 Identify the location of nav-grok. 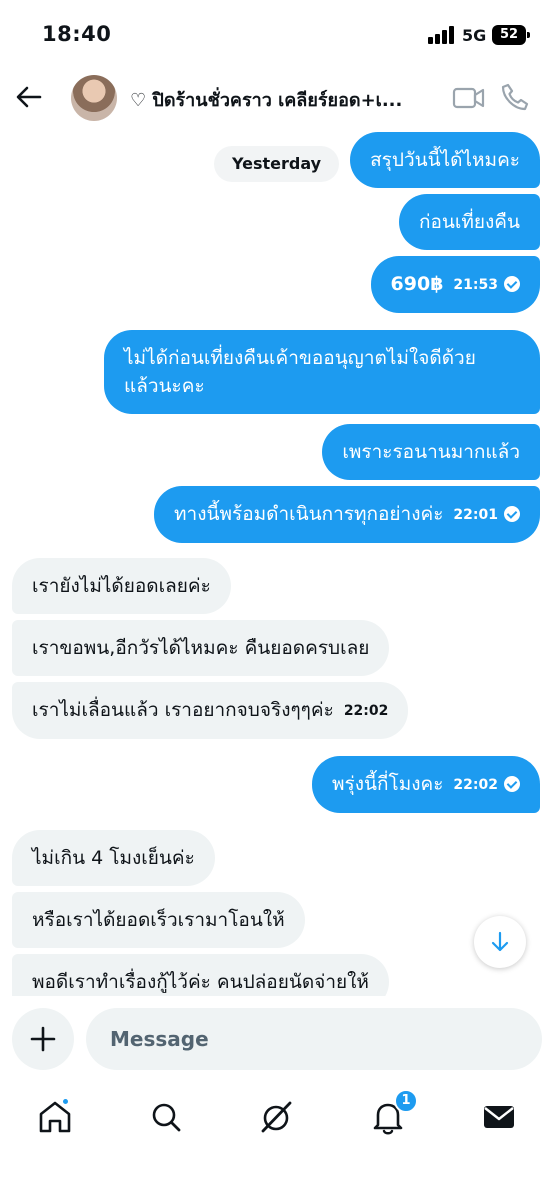
(277, 1117).